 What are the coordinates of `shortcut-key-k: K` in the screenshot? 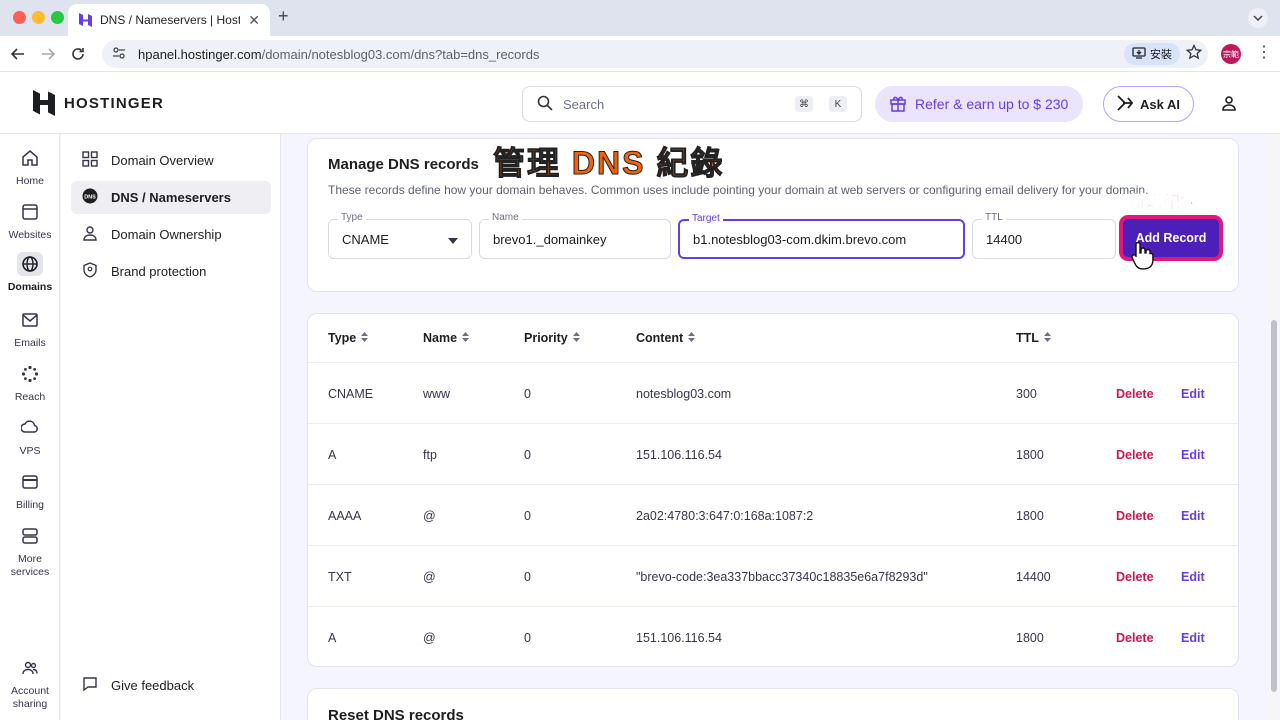 It's located at (838, 104).